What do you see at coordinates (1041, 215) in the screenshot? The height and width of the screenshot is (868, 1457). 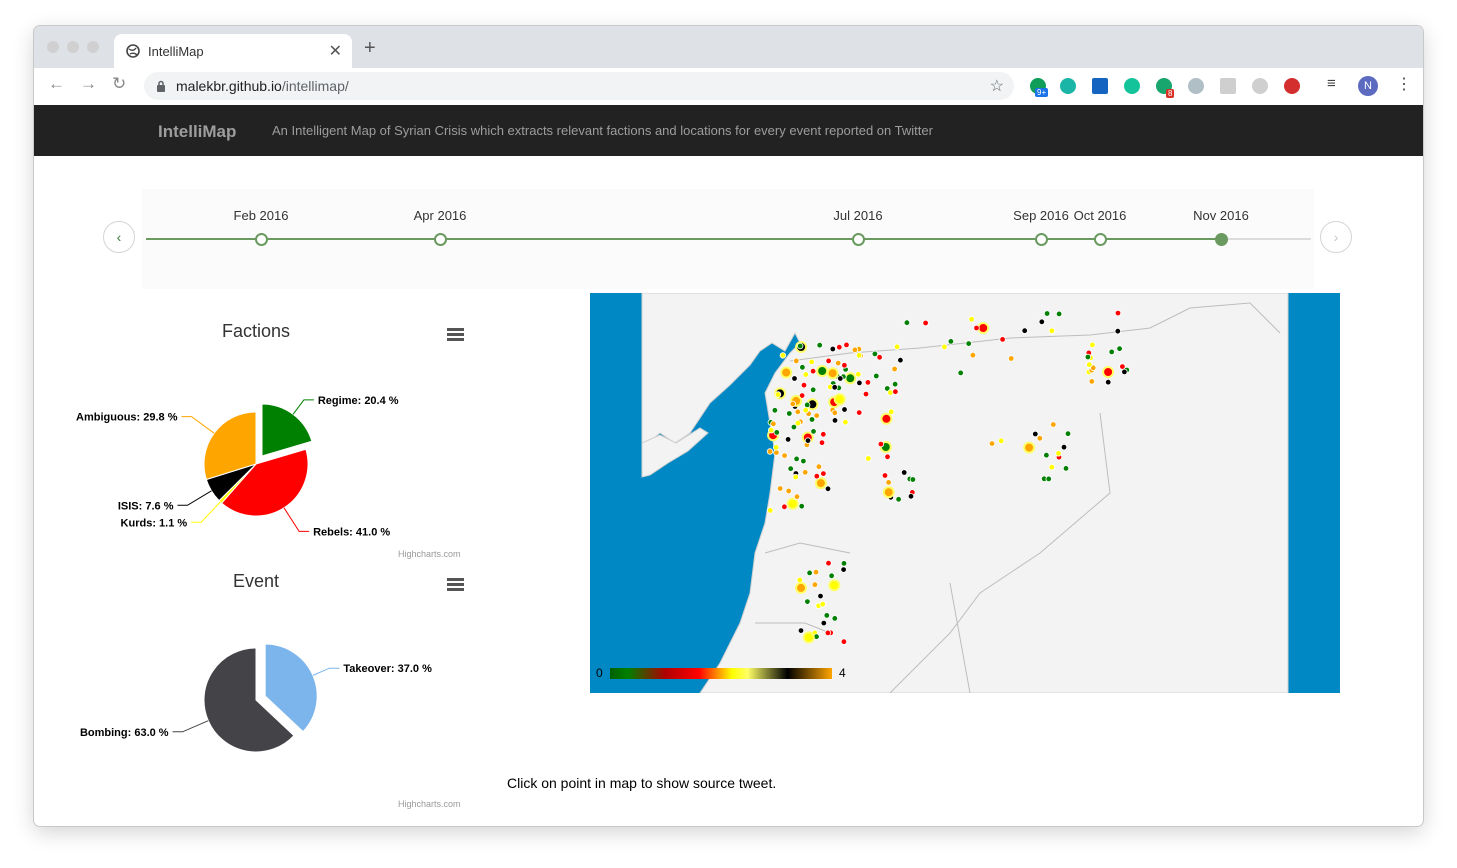 I see `timeline-label-sep: Sep 2016` at bounding box center [1041, 215].